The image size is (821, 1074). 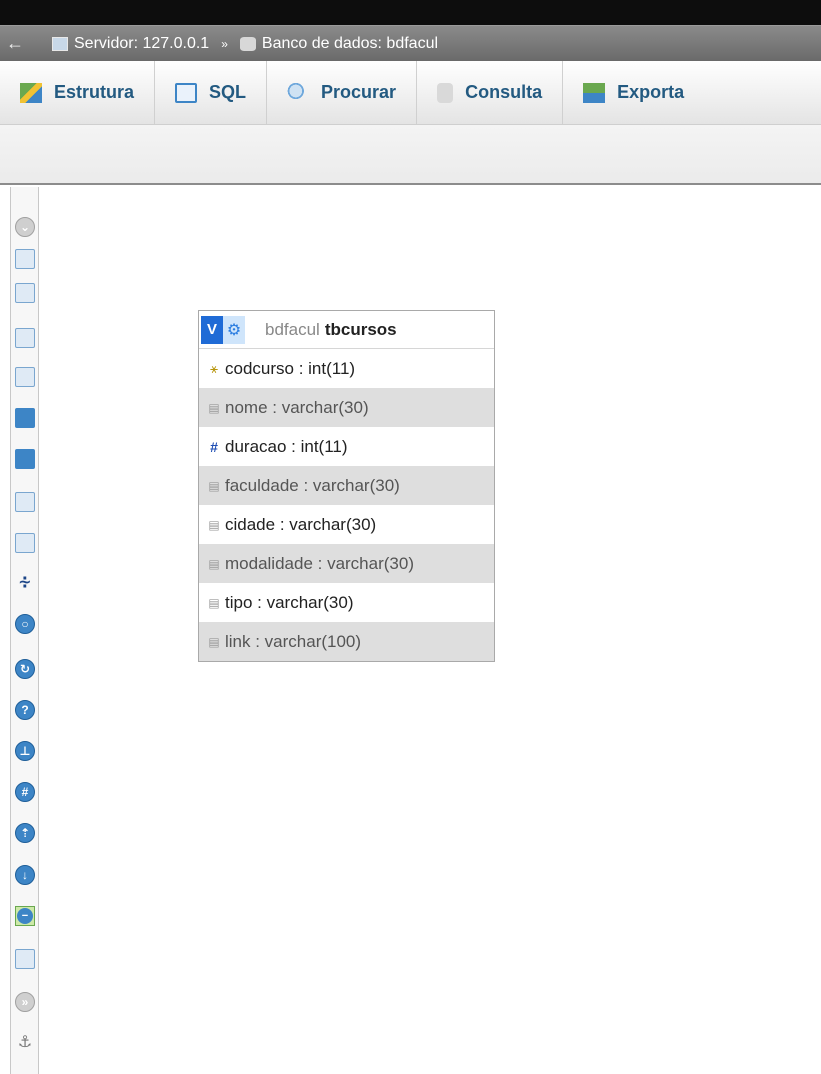 I want to click on column-label: duracao : int(11), so click(x=286, y=446).